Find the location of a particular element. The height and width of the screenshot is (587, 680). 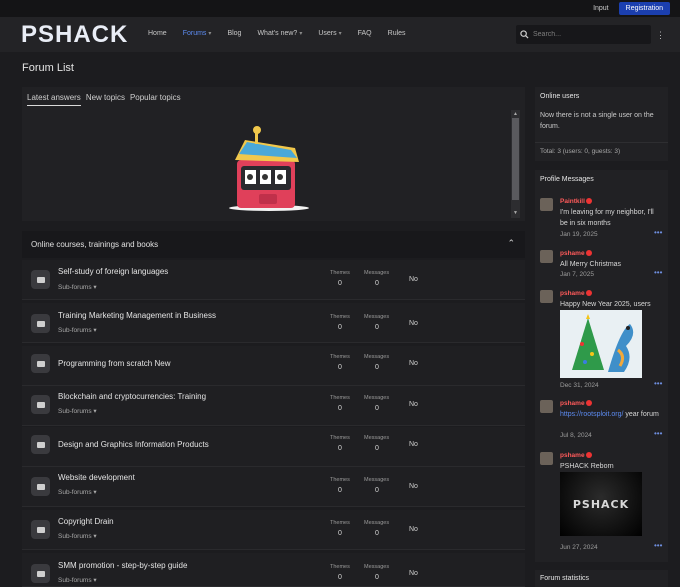

online-users-title: Online users is located at coordinates (601, 96).